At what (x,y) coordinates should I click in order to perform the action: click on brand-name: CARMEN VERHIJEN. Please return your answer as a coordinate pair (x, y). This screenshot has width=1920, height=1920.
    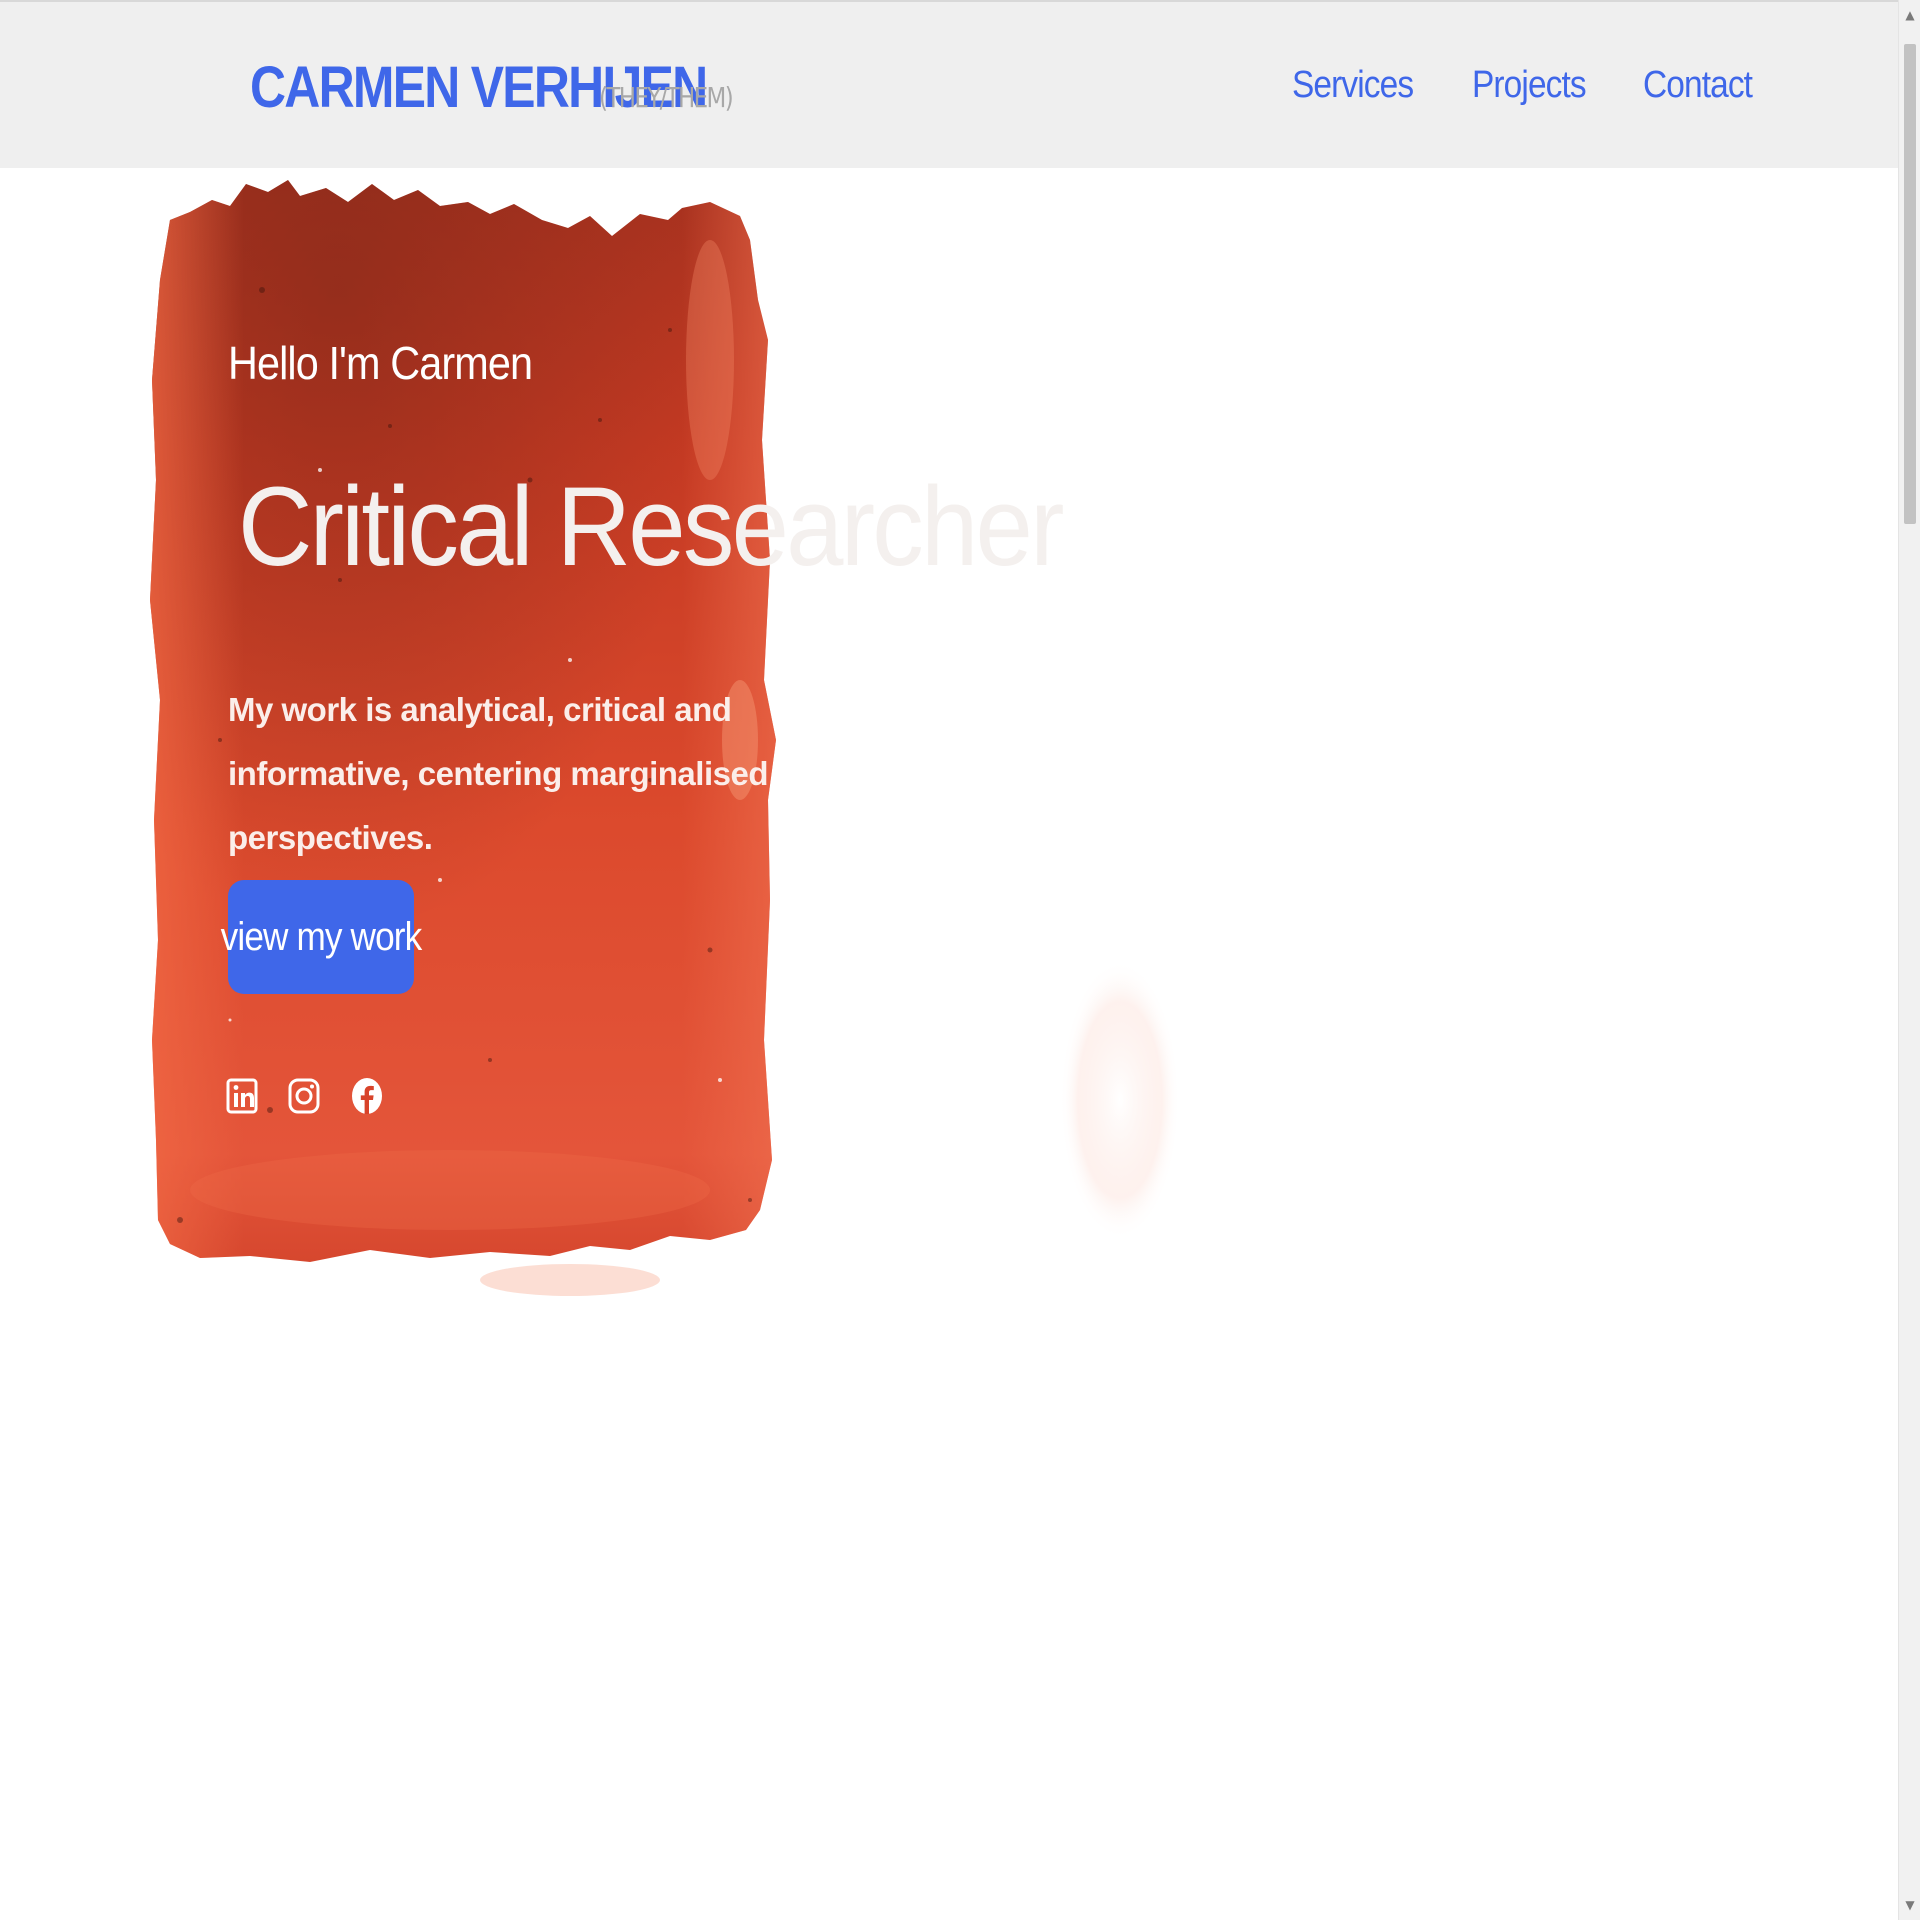
    Looking at the image, I should click on (479, 87).